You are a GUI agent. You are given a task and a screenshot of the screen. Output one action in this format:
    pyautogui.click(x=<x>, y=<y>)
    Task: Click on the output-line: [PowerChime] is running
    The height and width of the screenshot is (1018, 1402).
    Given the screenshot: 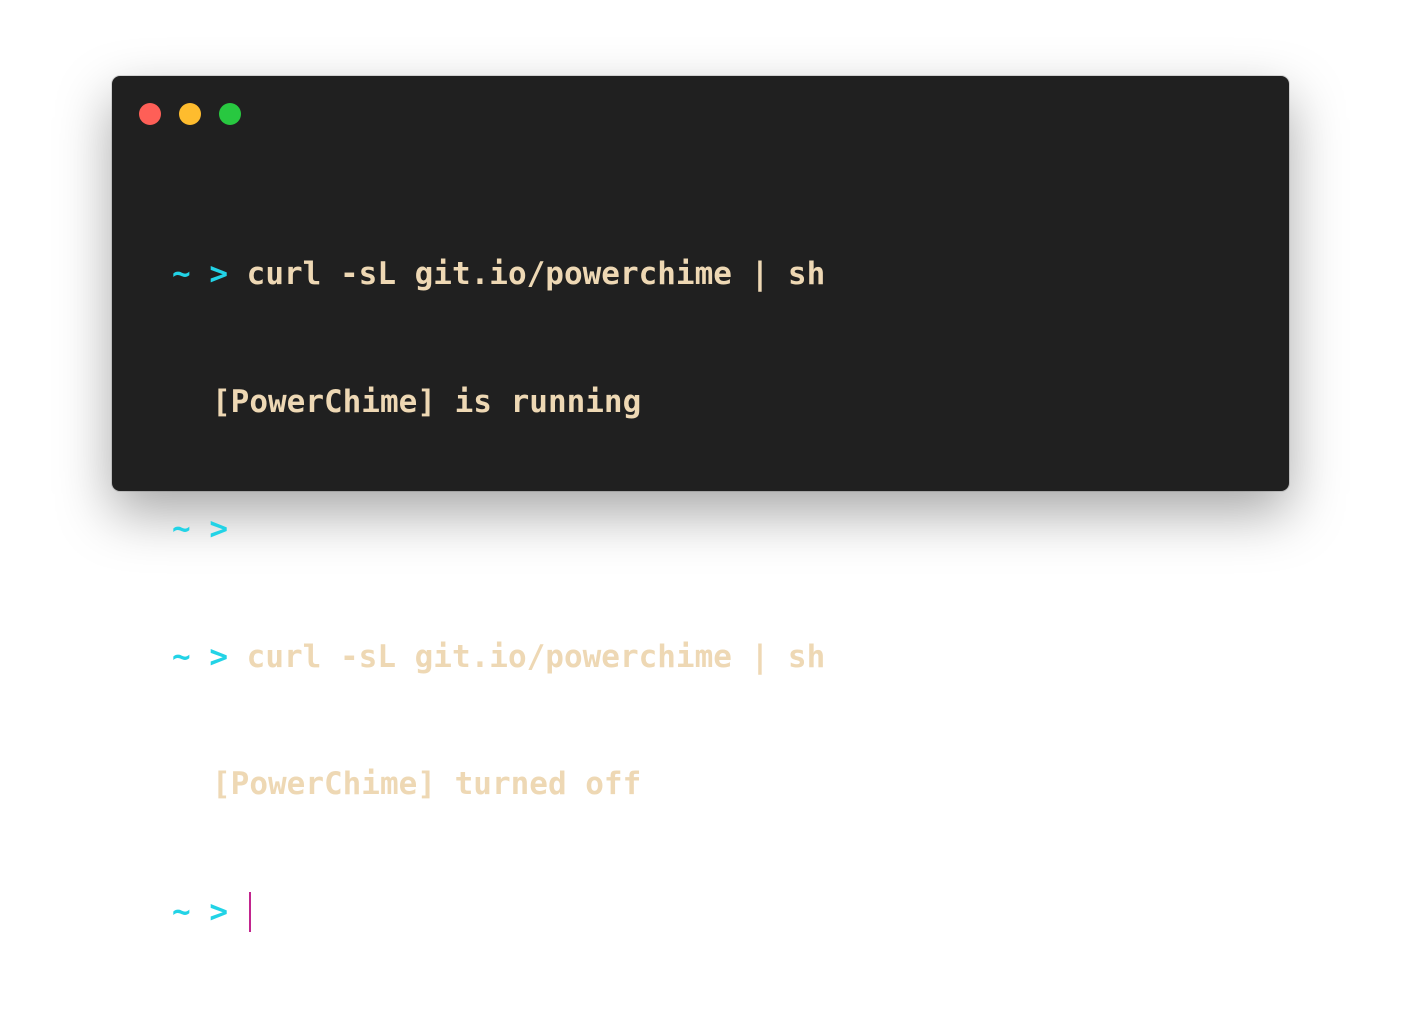 What is the action you would take?
    pyautogui.click(x=710, y=402)
    